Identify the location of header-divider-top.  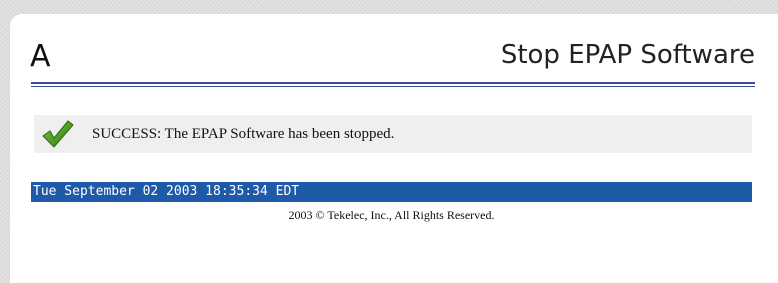
(393, 83).